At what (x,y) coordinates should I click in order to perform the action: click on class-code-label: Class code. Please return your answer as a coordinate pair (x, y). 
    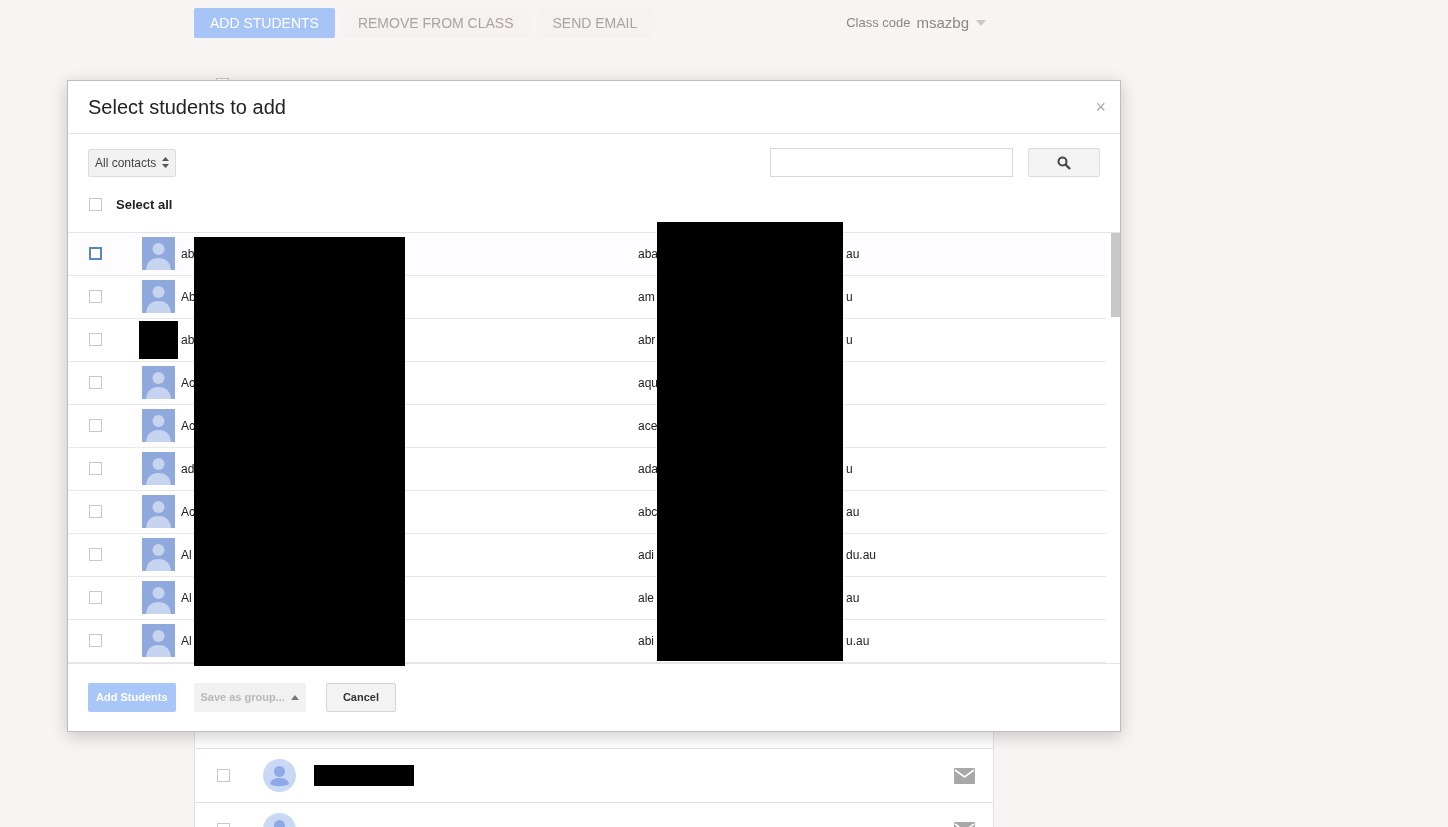
    Looking at the image, I should click on (878, 23).